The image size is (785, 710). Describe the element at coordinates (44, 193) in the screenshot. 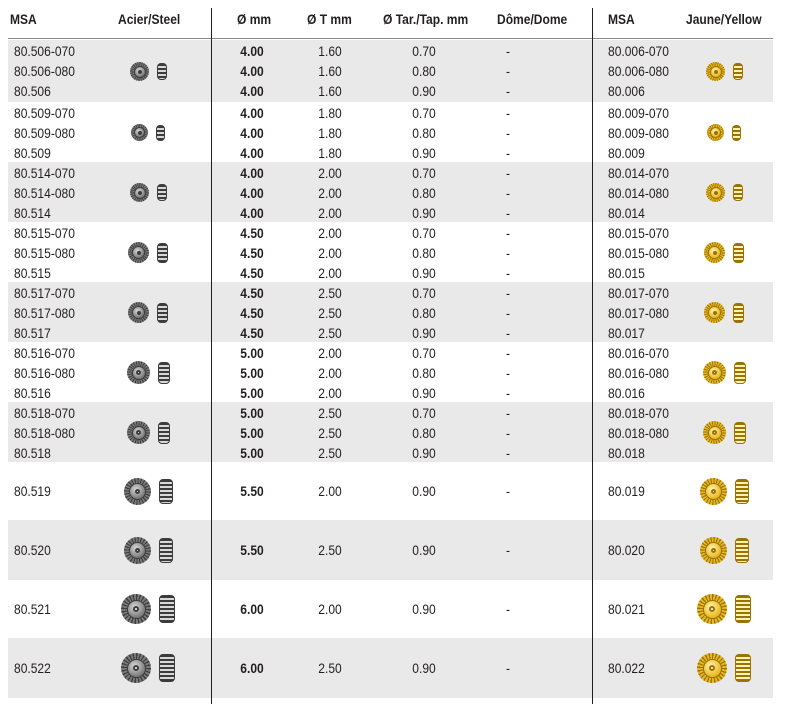

I see `cell-msa: 80.514-080` at that location.